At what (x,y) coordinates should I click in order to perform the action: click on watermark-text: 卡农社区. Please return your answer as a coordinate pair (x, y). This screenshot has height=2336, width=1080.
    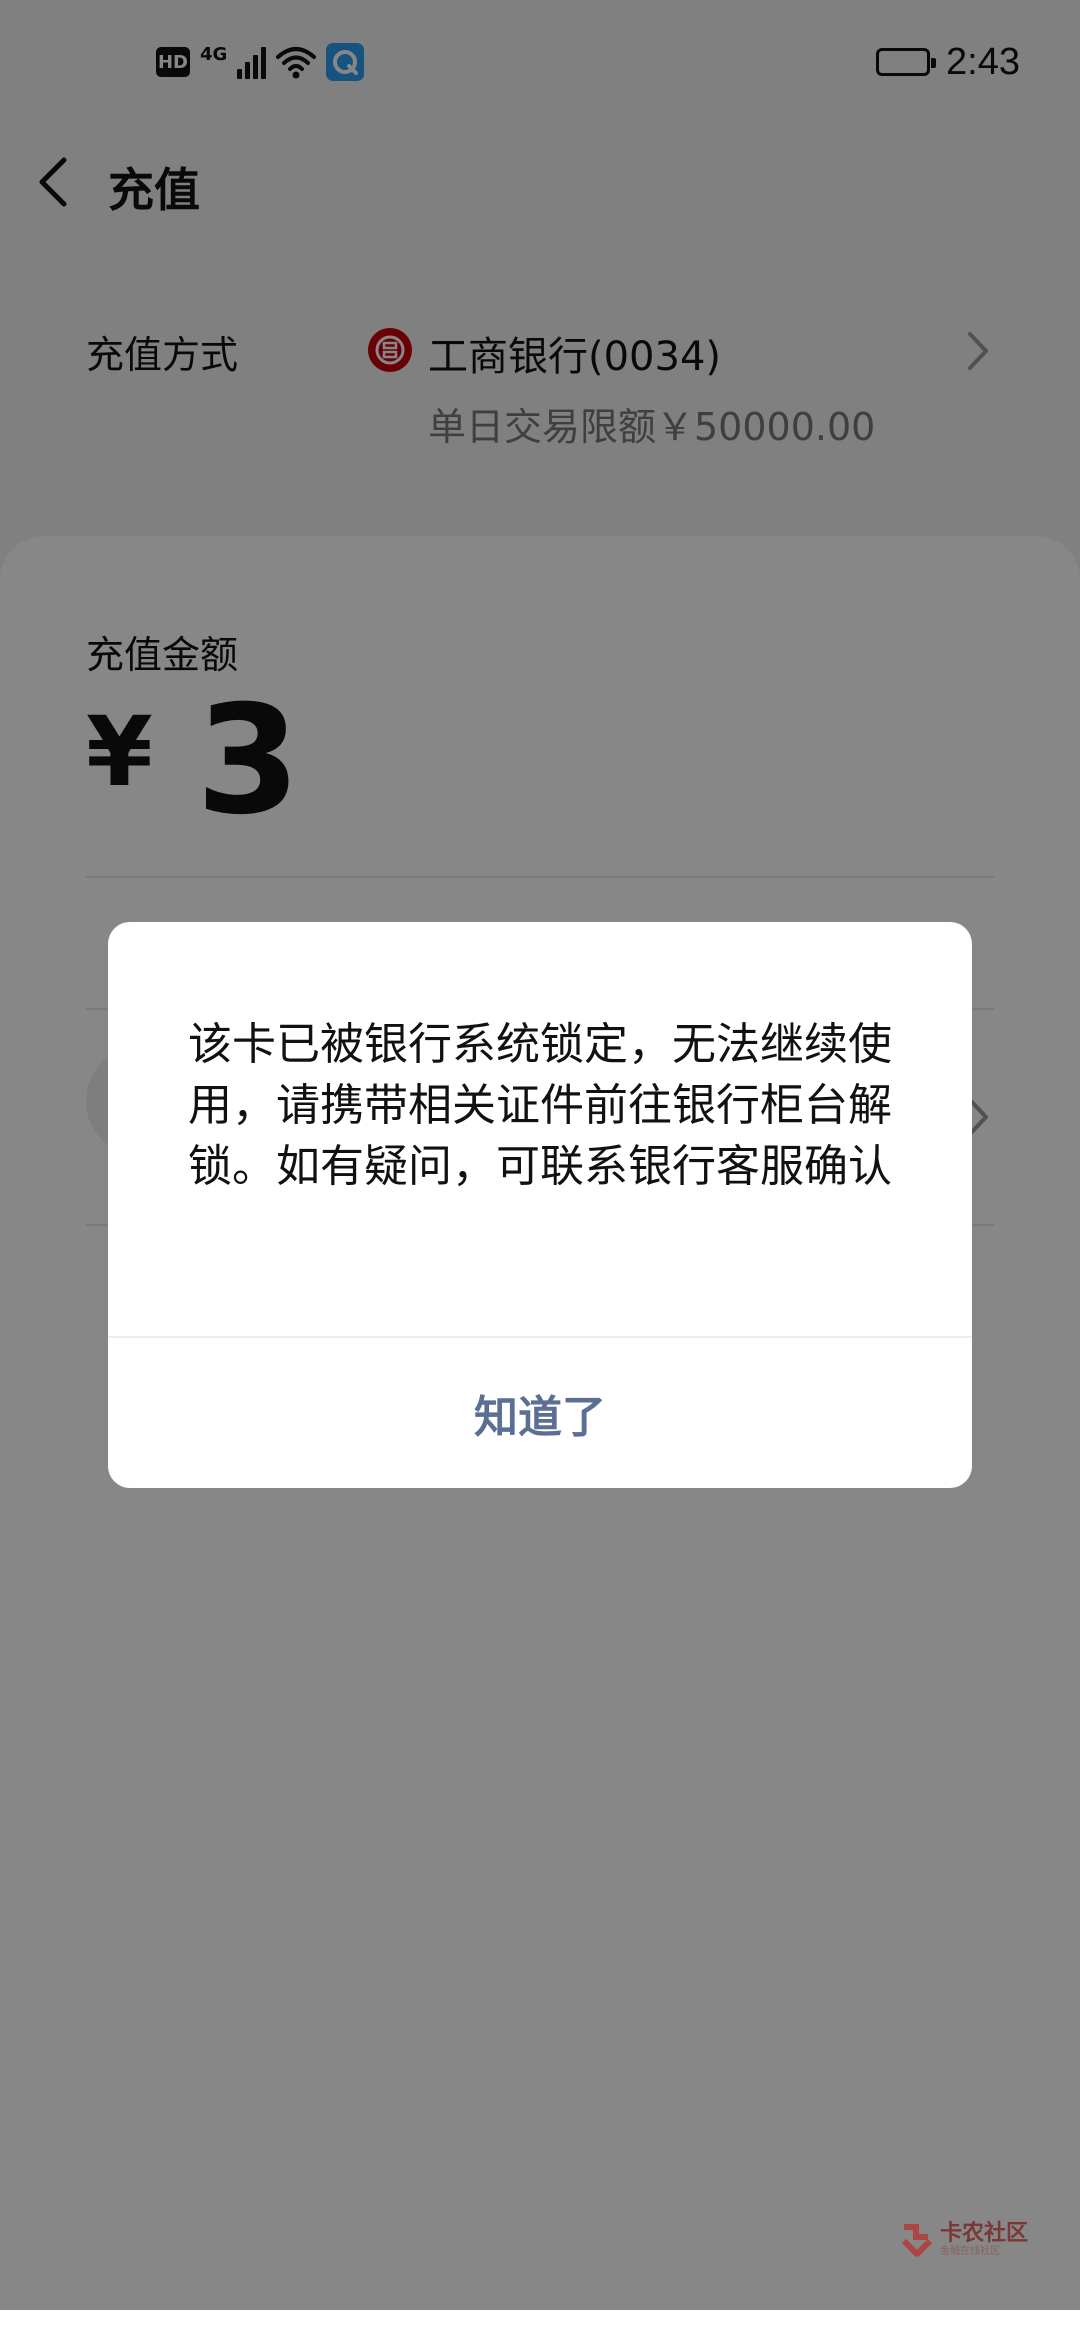
    Looking at the image, I should click on (984, 2233).